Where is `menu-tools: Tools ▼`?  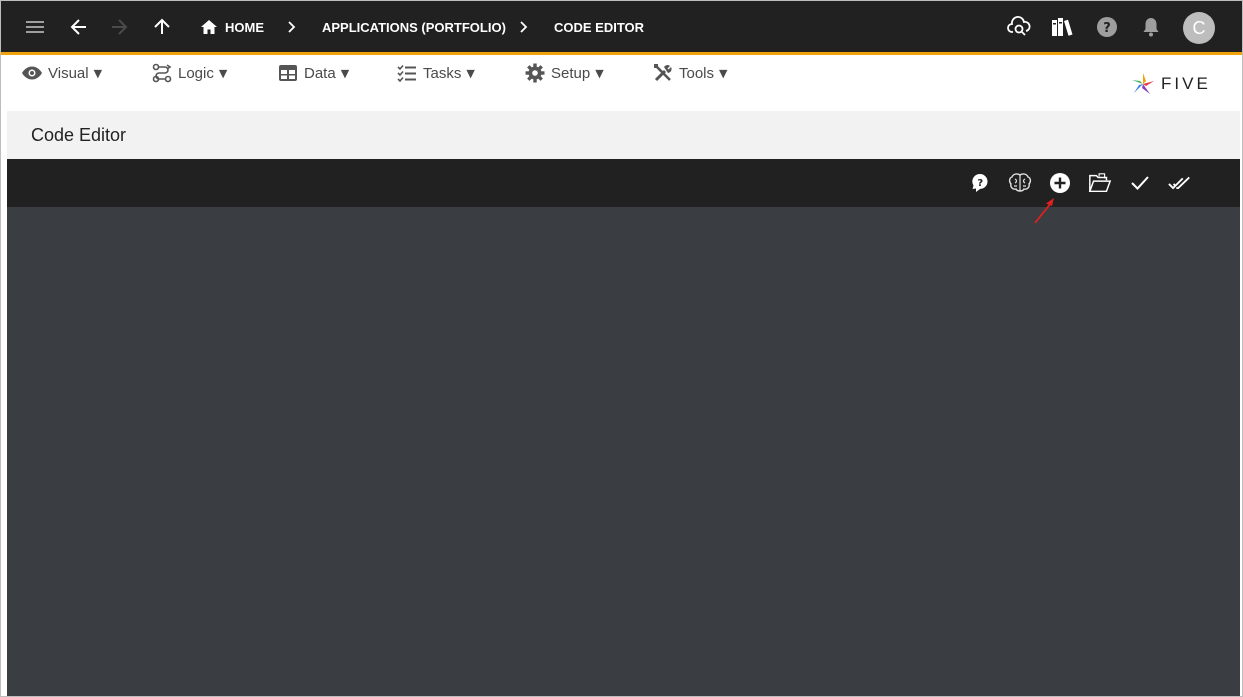 menu-tools: Tools ▼ is located at coordinates (690, 73).